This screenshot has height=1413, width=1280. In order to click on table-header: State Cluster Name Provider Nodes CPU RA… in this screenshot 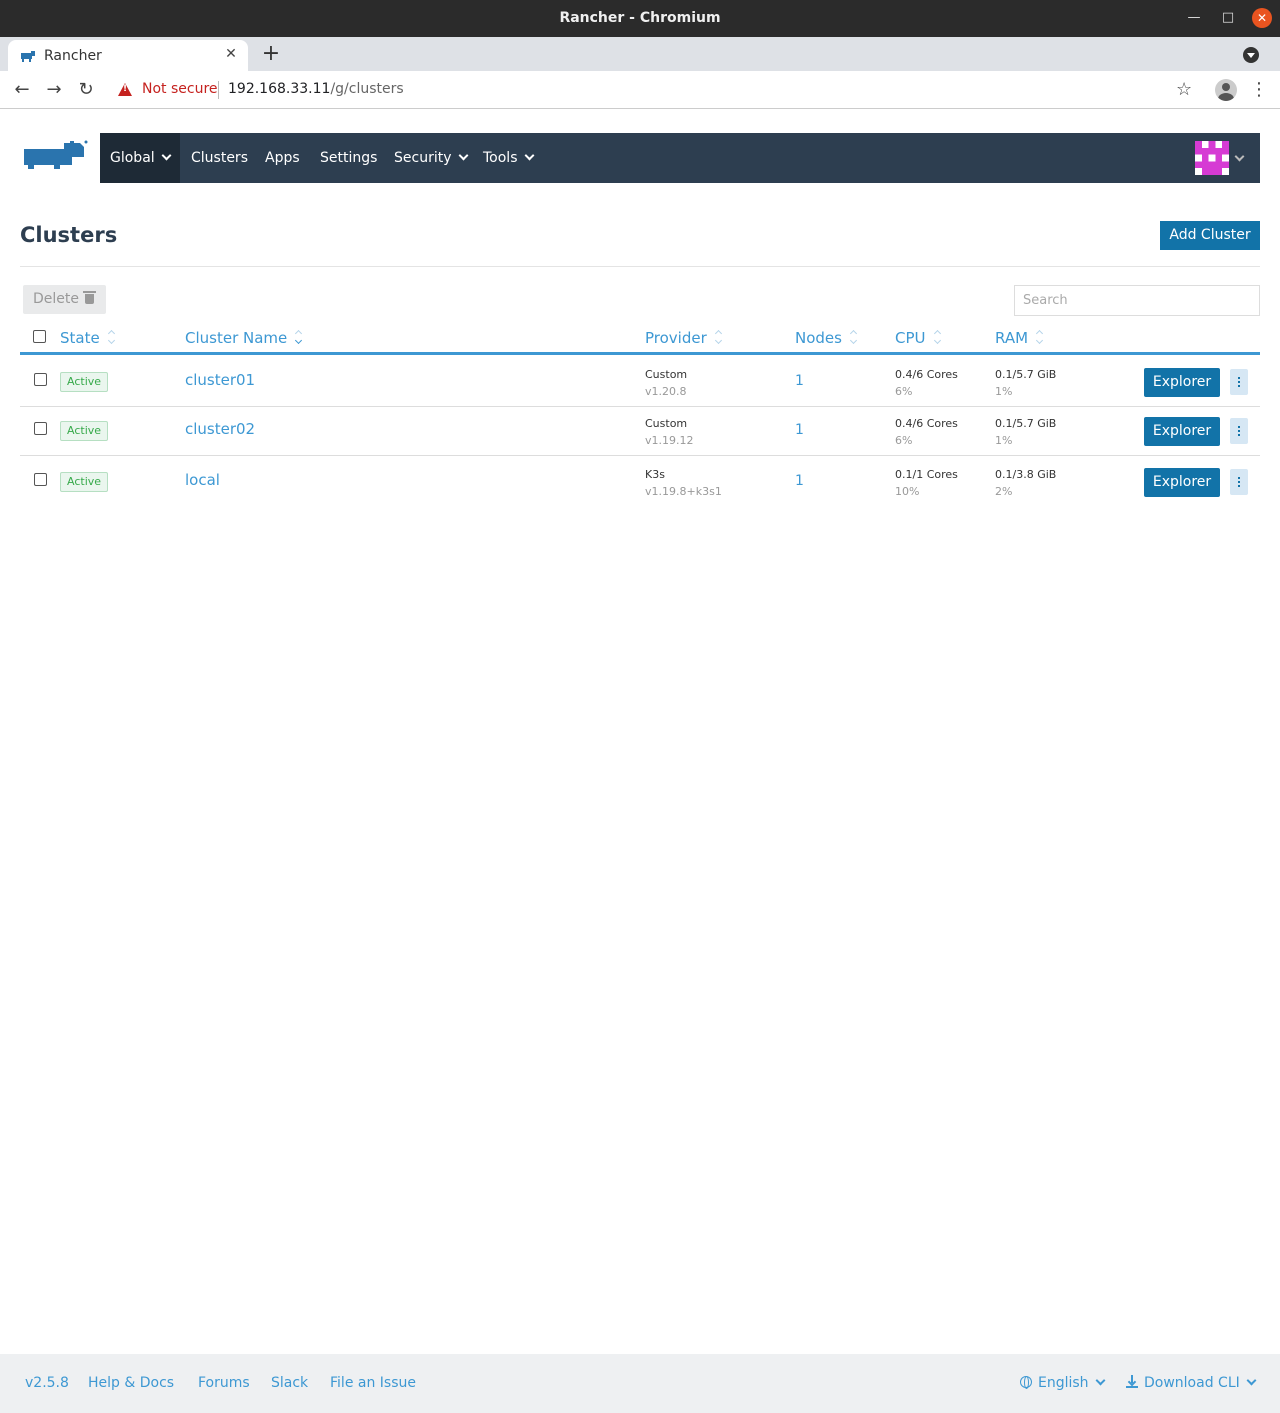, I will do `click(640, 340)`.